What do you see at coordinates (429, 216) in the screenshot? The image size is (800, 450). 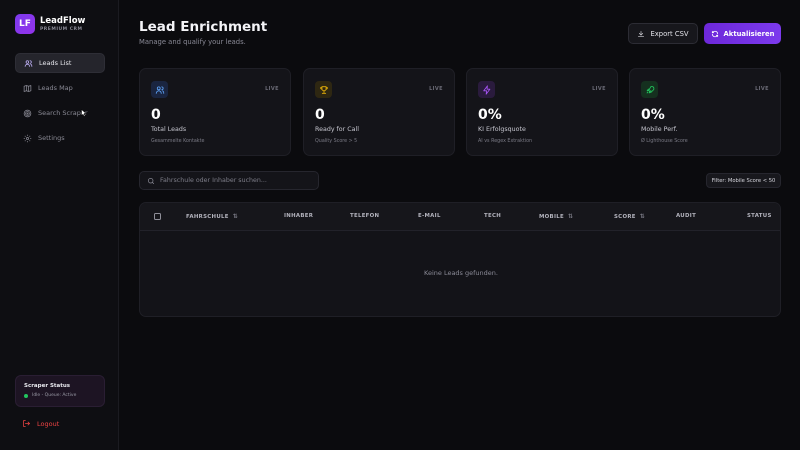 I see `column-email: E-MAIL` at bounding box center [429, 216].